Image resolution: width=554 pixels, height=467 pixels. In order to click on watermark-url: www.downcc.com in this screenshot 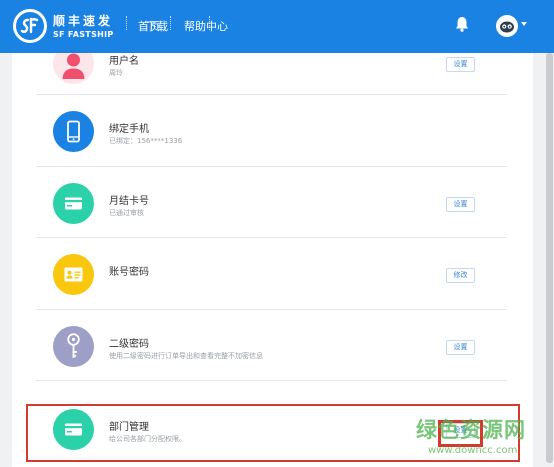, I will do `click(473, 450)`.